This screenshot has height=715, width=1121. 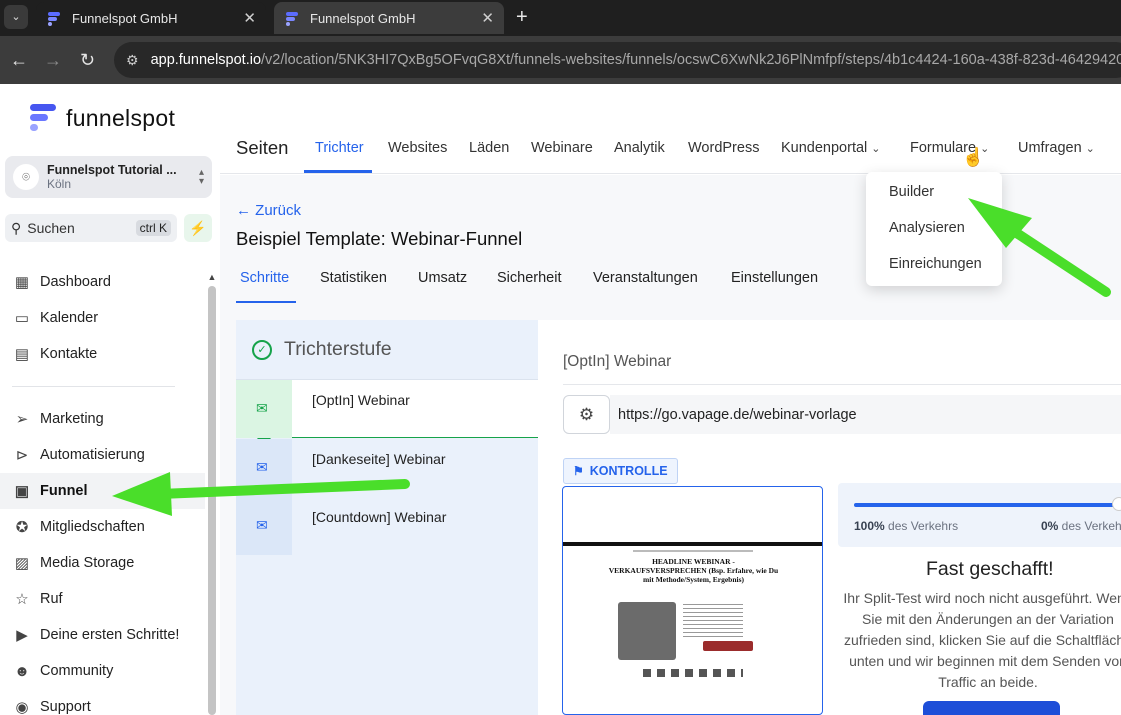 I want to click on sidebar-item-funnel: ▣ Funnel, so click(x=102, y=491).